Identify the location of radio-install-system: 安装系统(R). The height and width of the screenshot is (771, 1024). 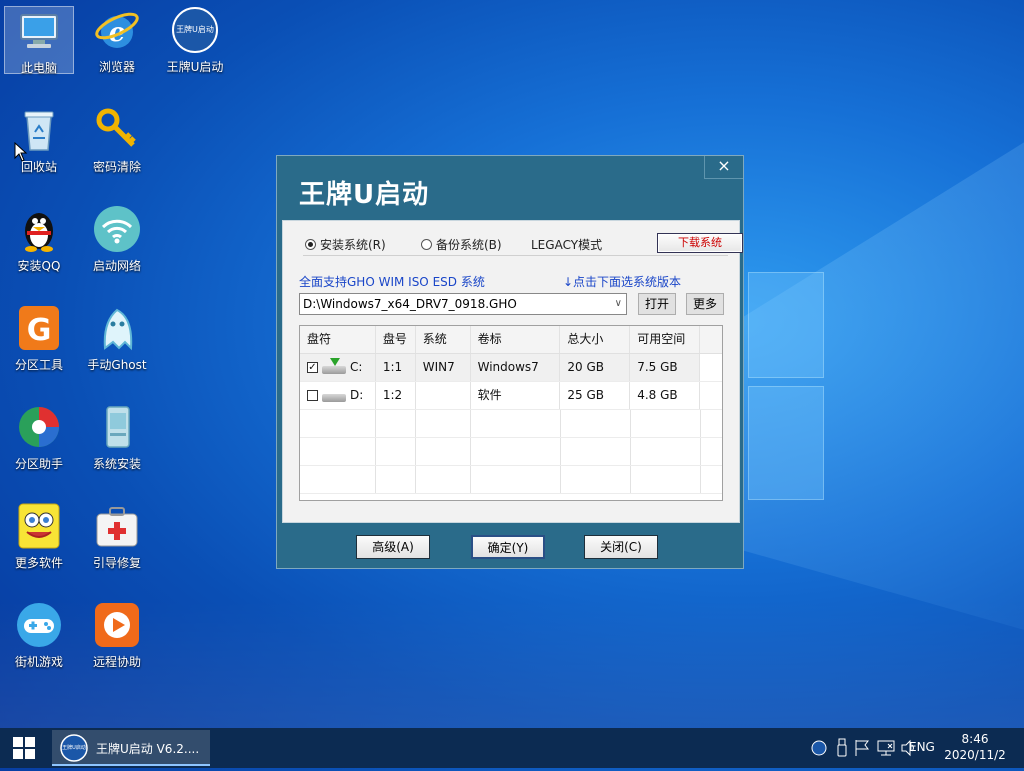
(345, 244).